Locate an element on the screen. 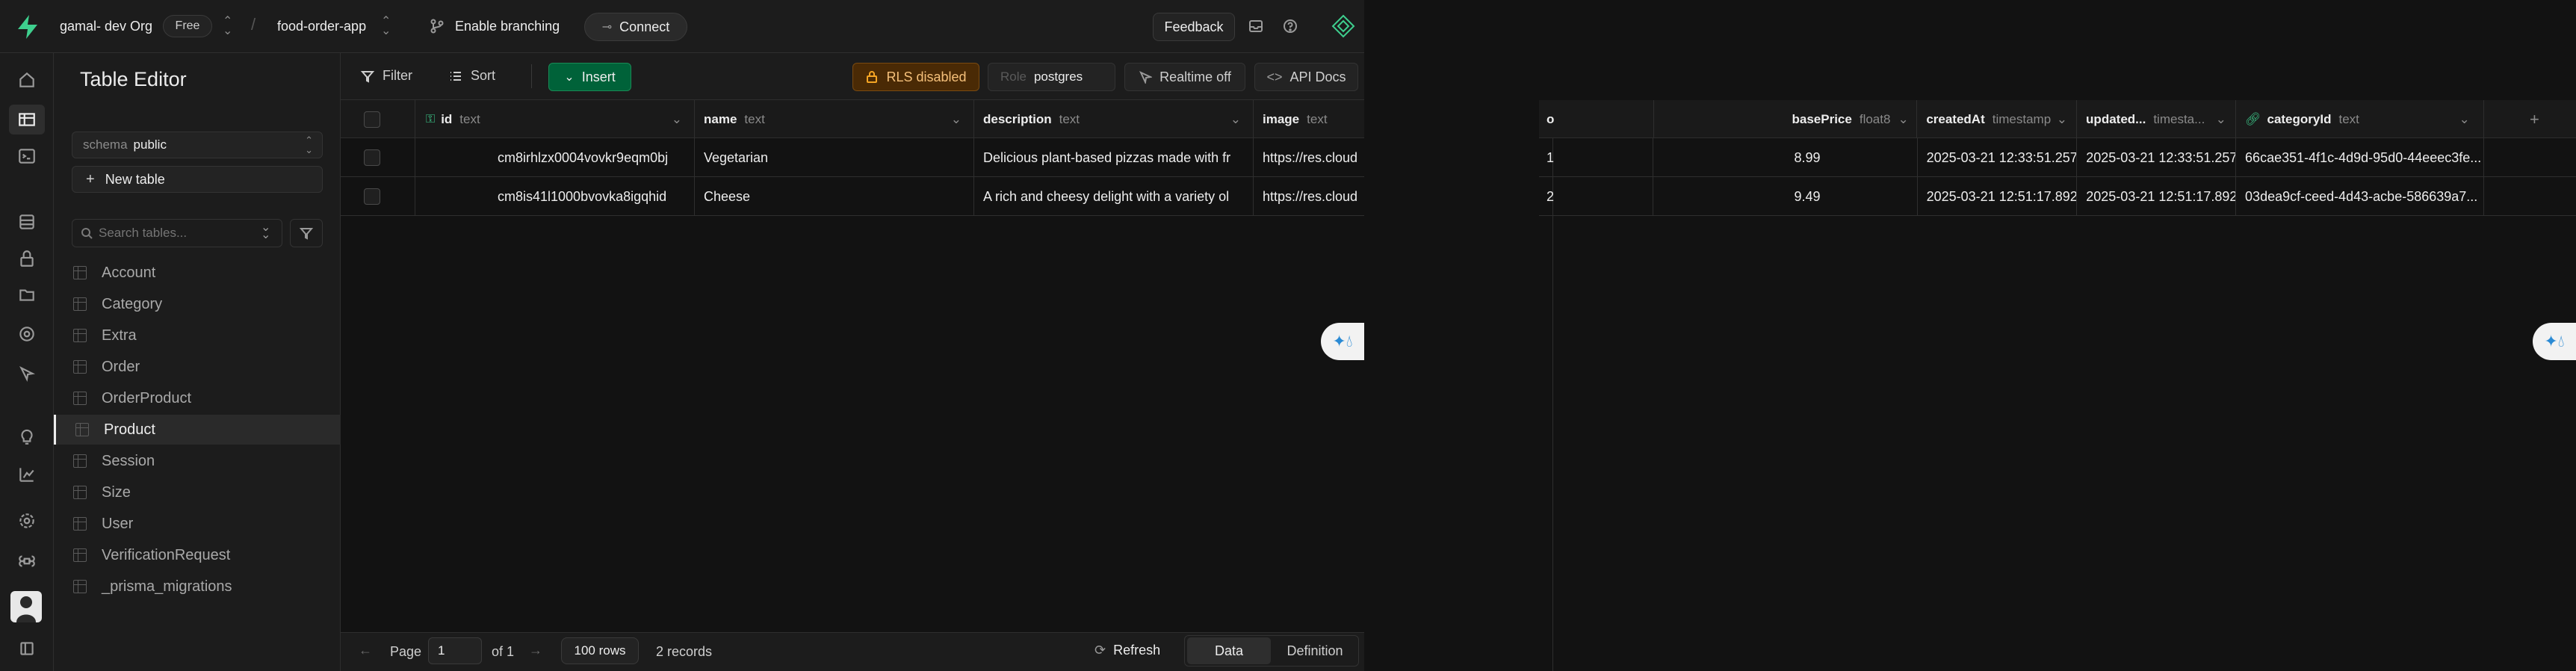 The image size is (2576, 671). help-icon is located at coordinates (1290, 28).